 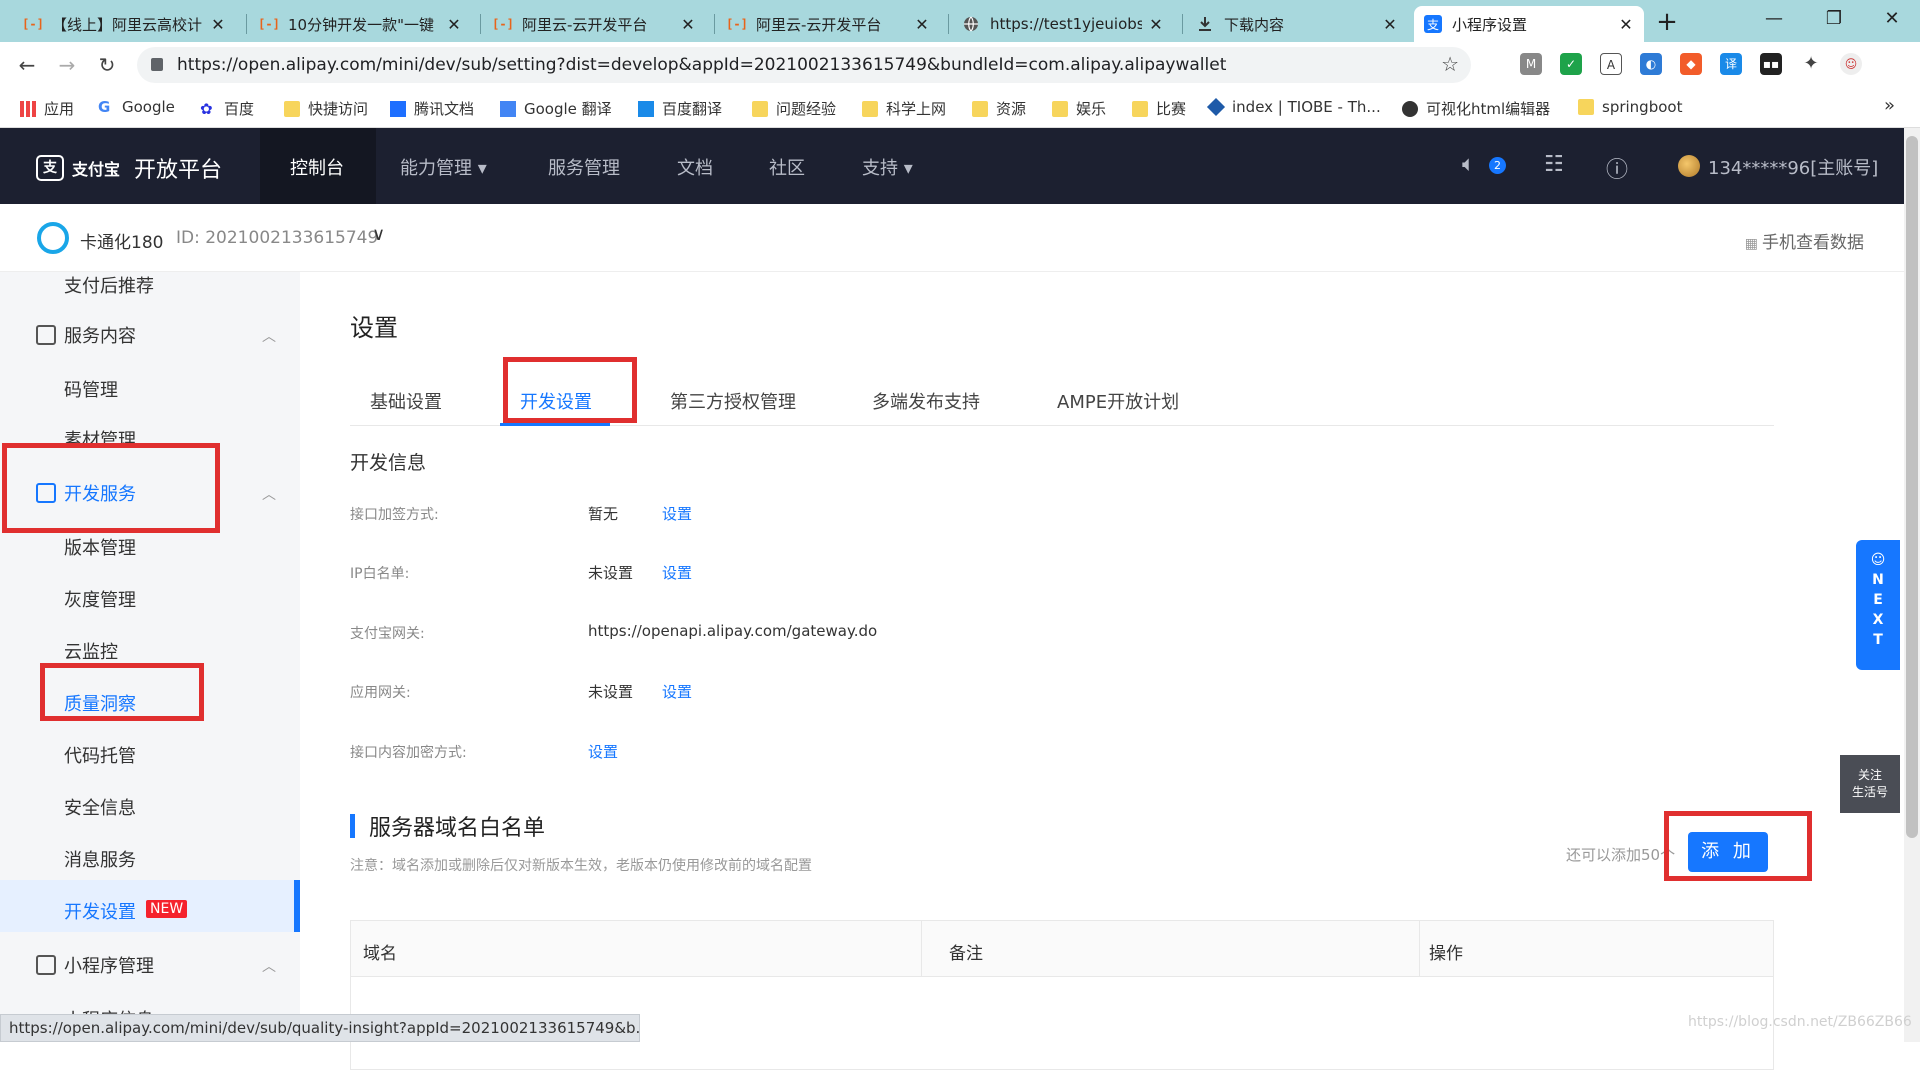 I want to click on task-icon: ☷, so click(x=1554, y=164).